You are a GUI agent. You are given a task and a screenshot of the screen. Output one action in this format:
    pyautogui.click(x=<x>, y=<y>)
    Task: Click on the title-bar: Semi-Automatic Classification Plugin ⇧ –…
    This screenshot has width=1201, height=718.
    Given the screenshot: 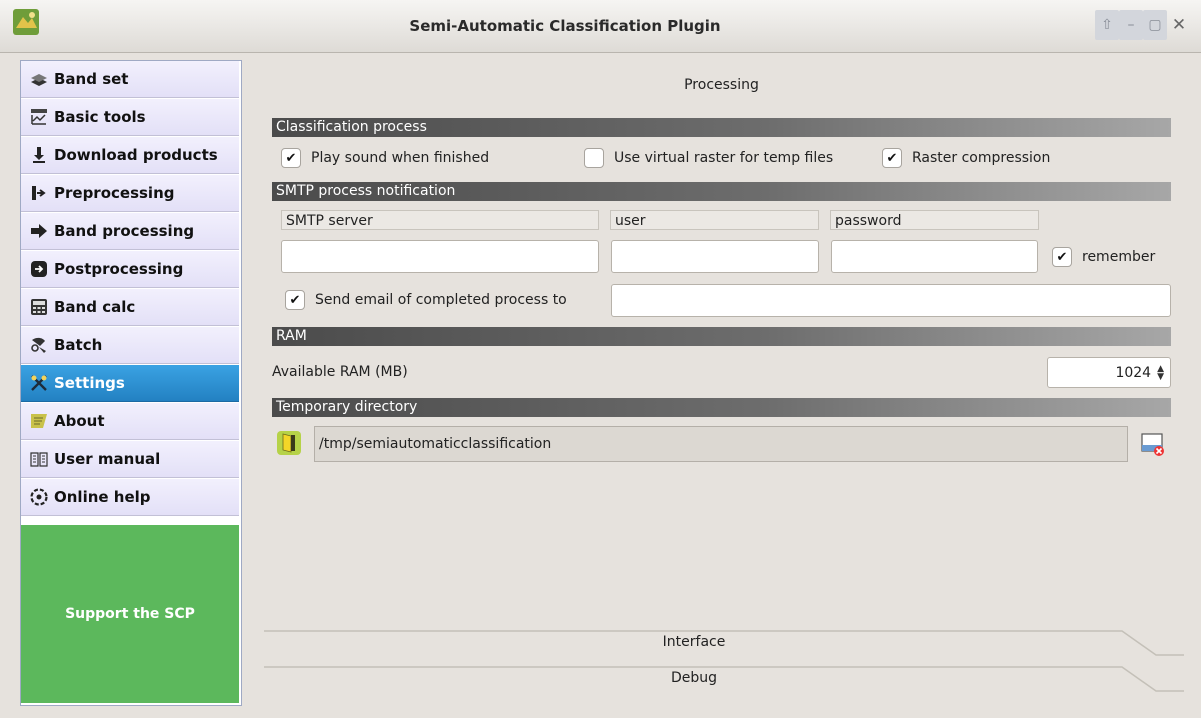 What is the action you would take?
    pyautogui.click(x=600, y=26)
    